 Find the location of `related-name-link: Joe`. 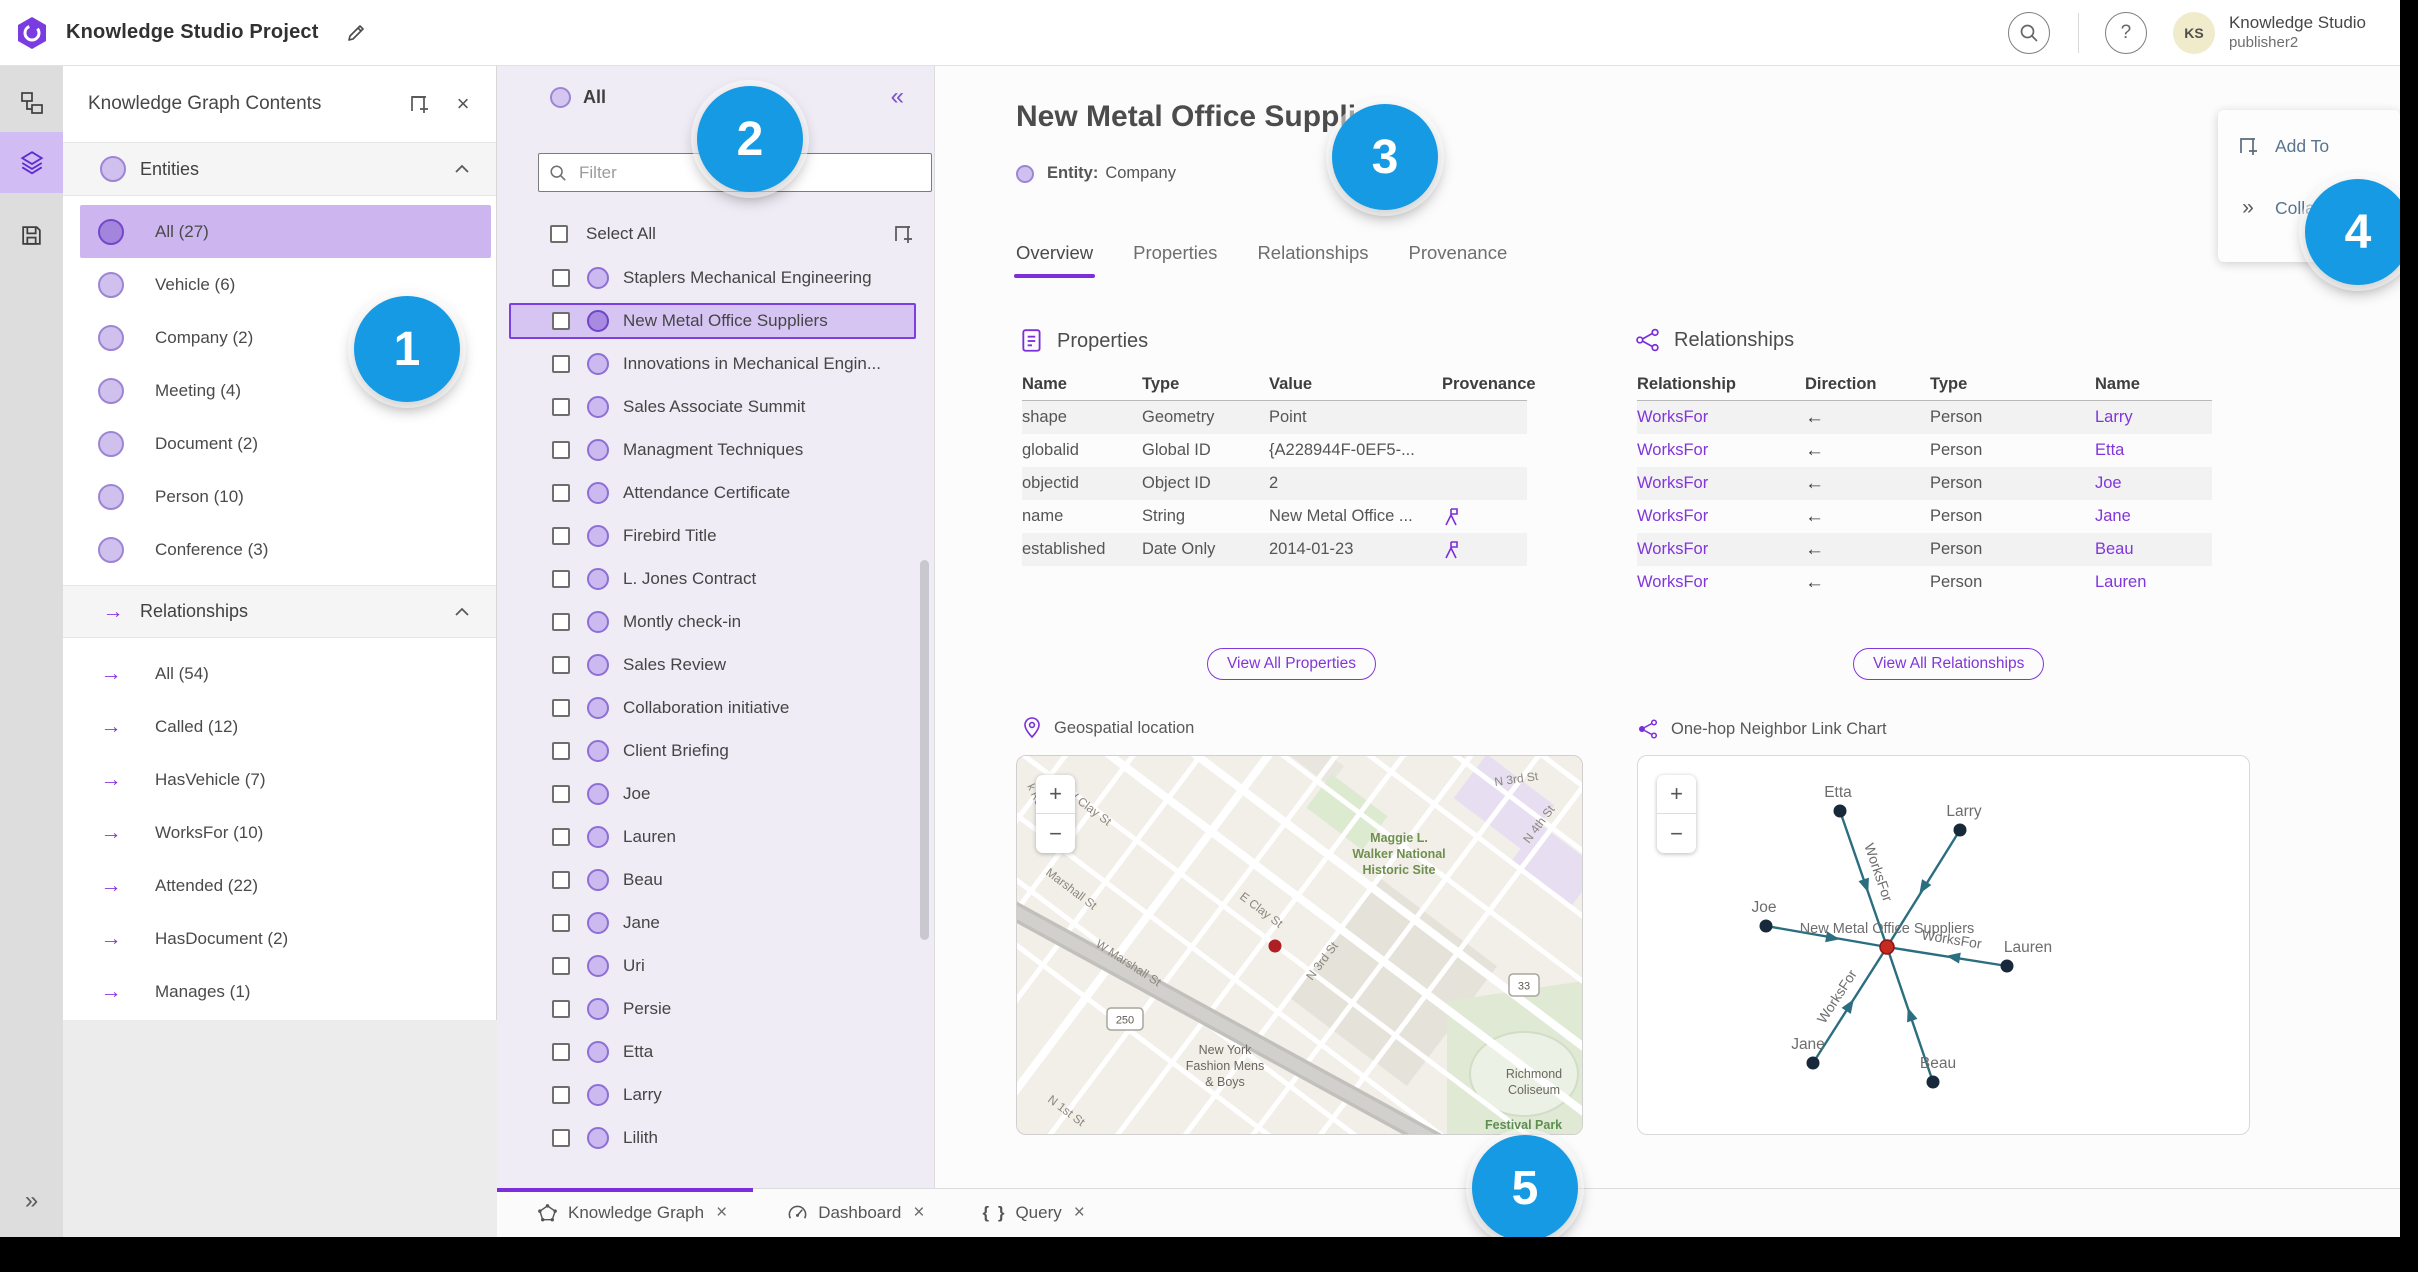

related-name-link: Joe is located at coordinates (2153, 483).